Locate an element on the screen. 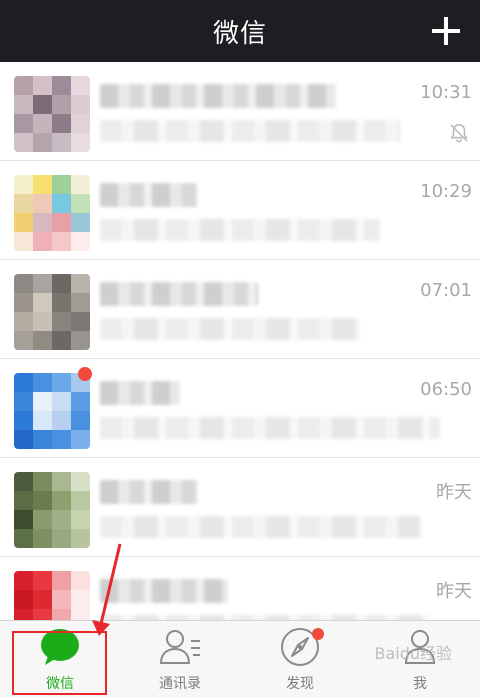 Image resolution: width=480 pixels, height=697 pixels. chat-row: 06:50 is located at coordinates (240, 408).